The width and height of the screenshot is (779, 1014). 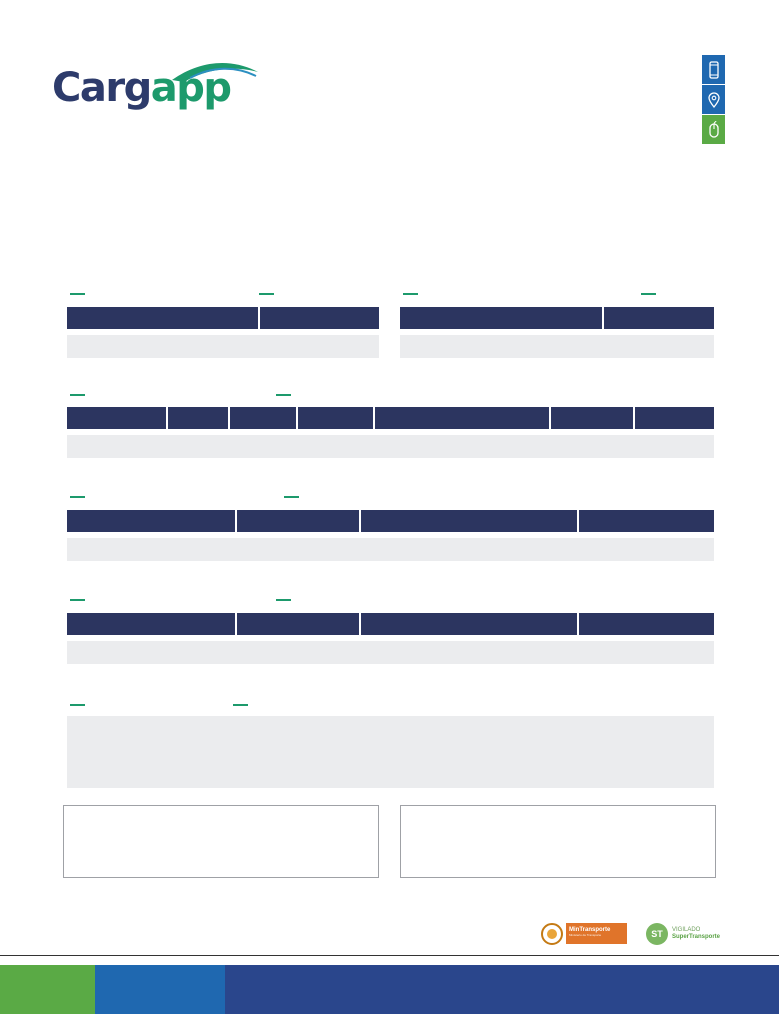 I want to click on logo-wordmark: Cargapp, so click(x=142, y=88).